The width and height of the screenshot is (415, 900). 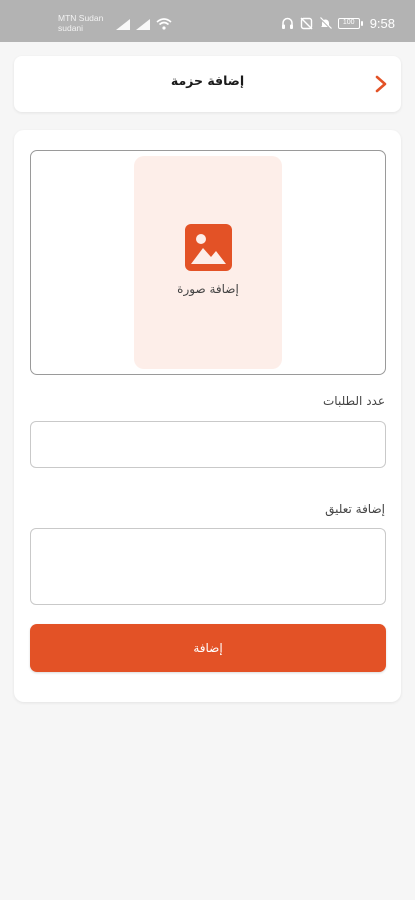 I want to click on chevron-right-icon, so click(x=381, y=84).